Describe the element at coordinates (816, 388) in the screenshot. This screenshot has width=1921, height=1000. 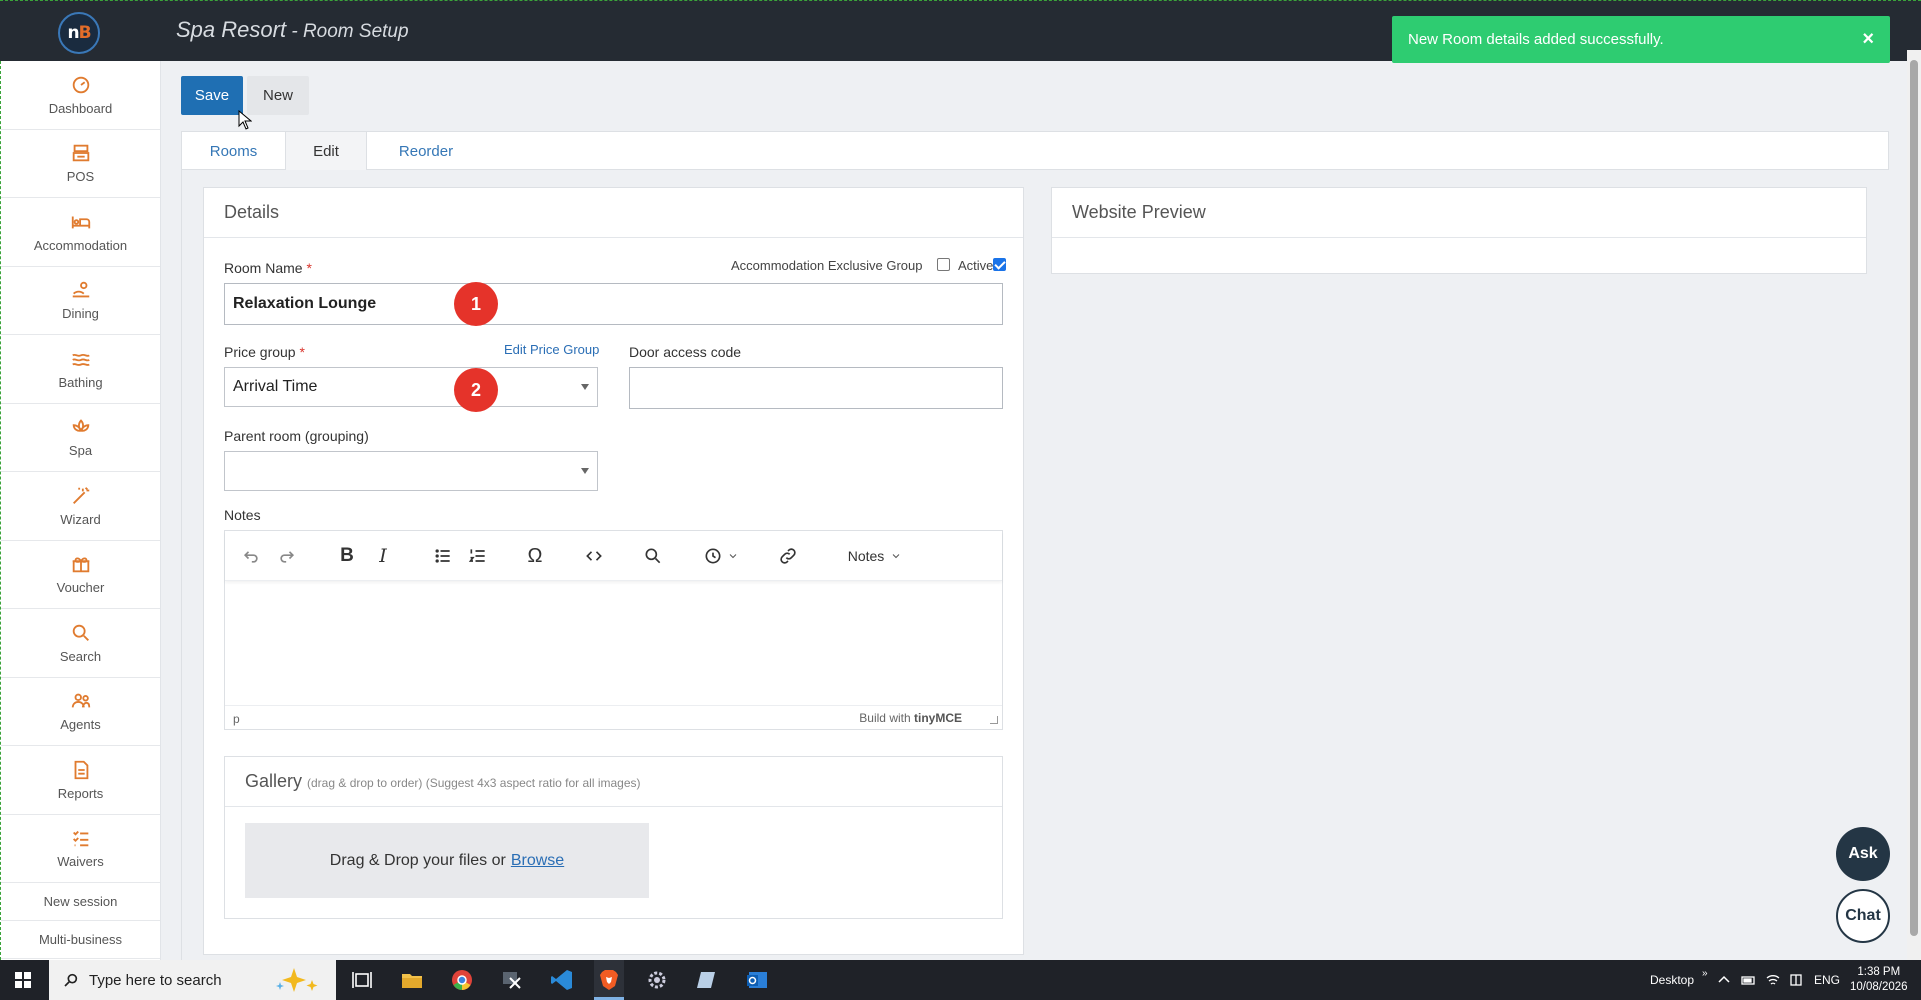
I see `door-access-input` at that location.